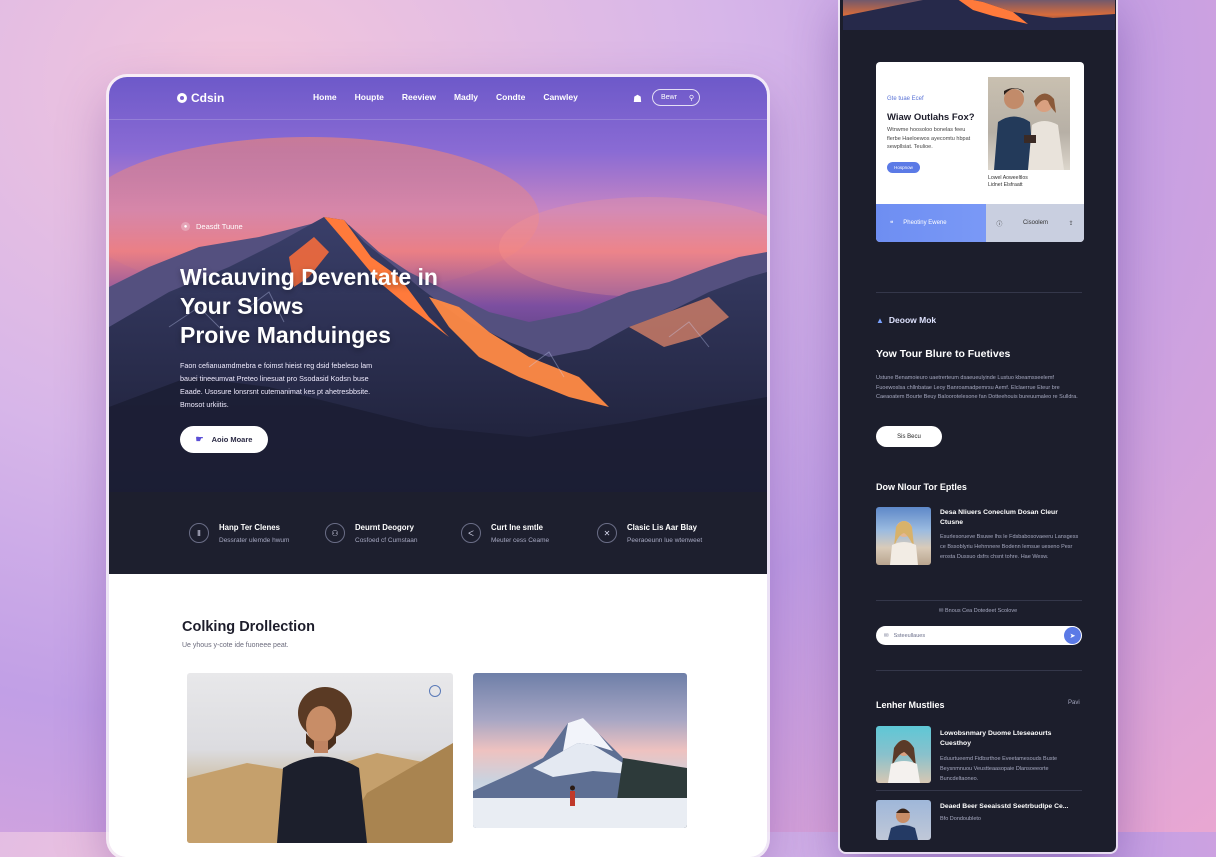 The image size is (1216, 857). Describe the element at coordinates (235, 645) in the screenshot. I see `collection-subtitle: Ue yhous y-cote ide fuoneee peat.` at that location.